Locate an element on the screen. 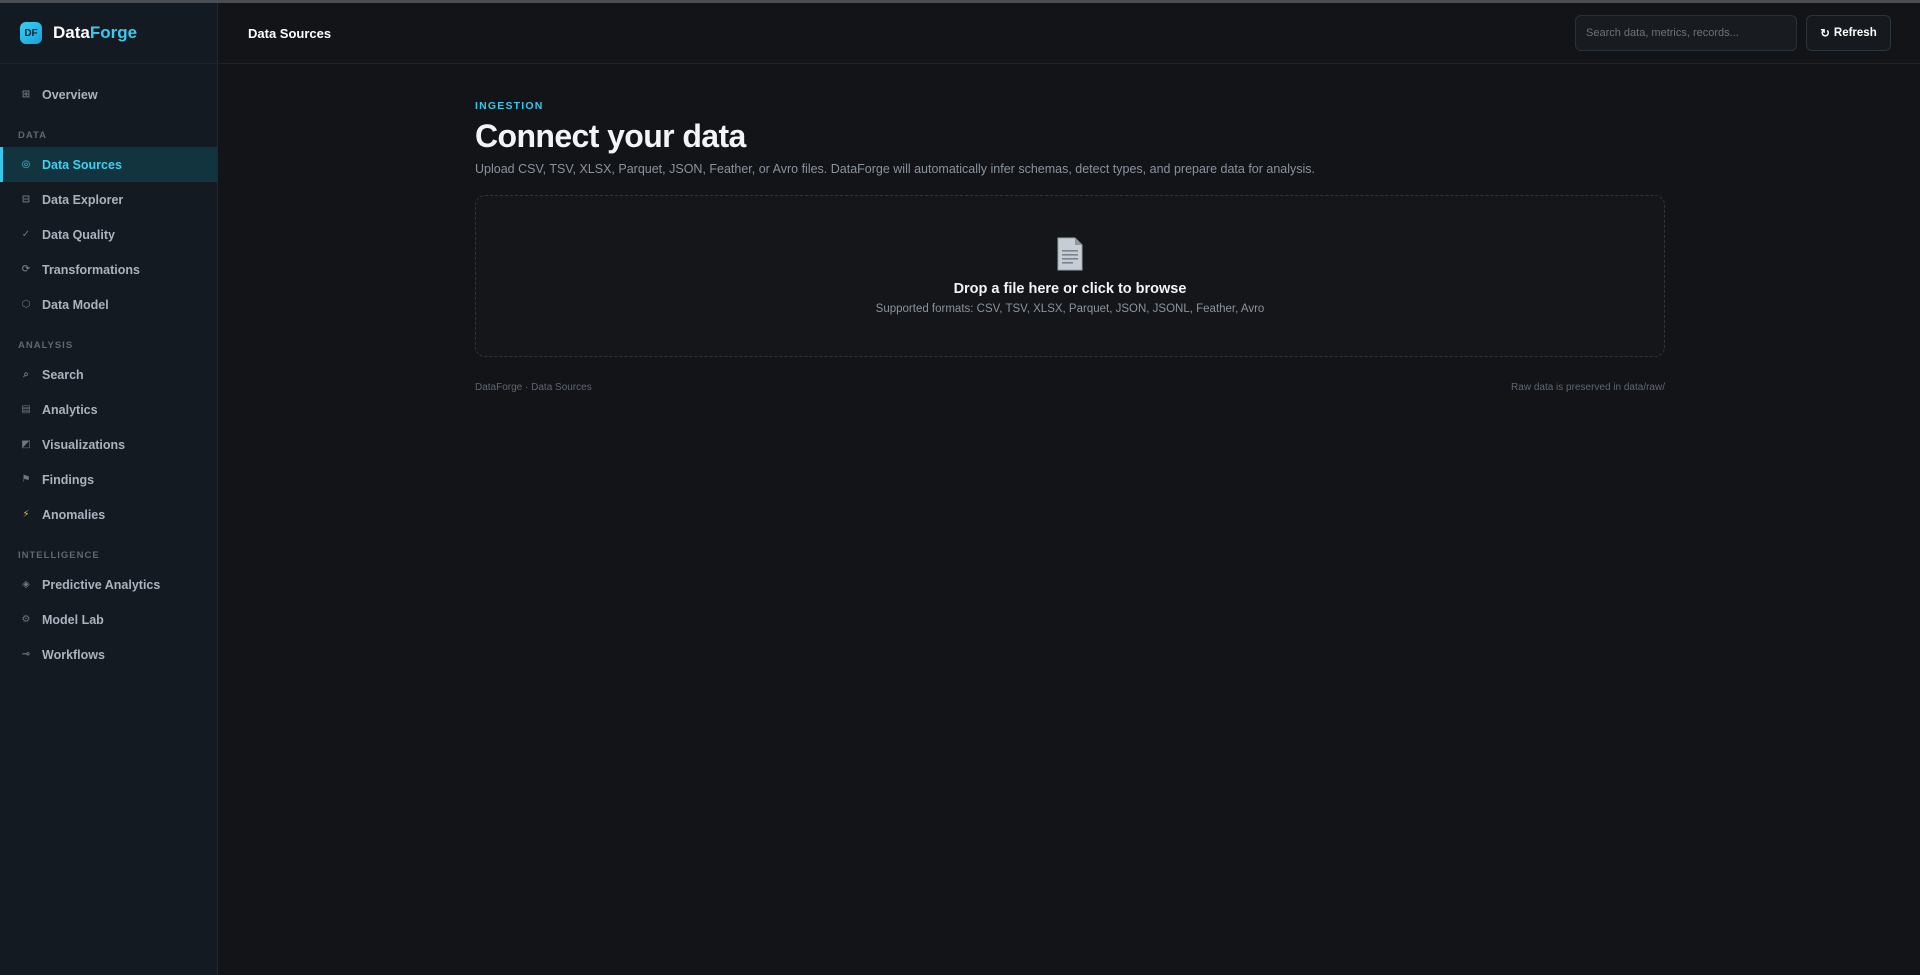 The width and height of the screenshot is (1920, 975). sidebar-item-data-explorer: ⊟ Data Explorer is located at coordinates (108, 199).